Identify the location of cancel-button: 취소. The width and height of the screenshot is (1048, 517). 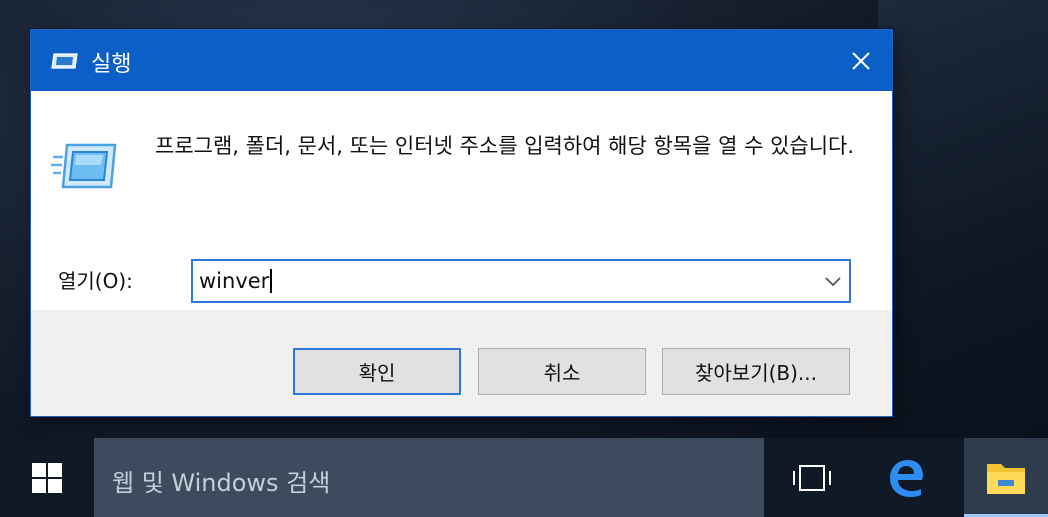
(562, 371).